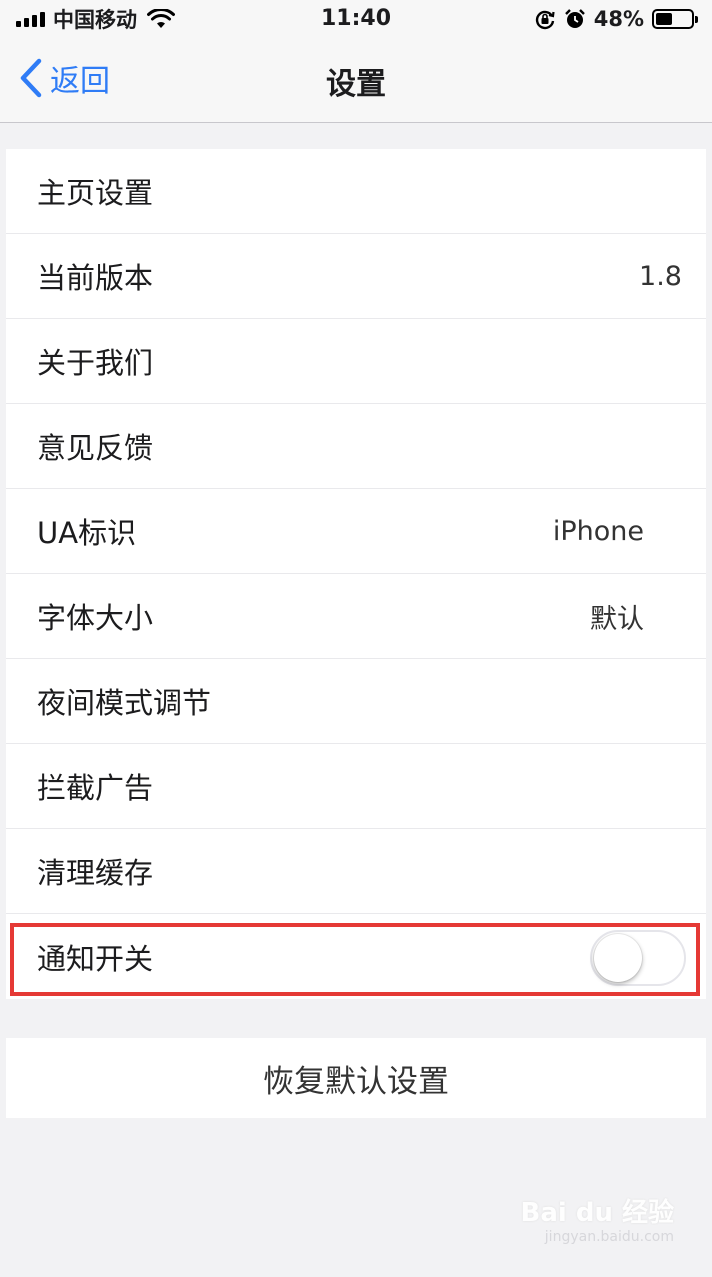  Describe the element at coordinates (356, 1078) in the screenshot. I see `reset-defaults-button: 恢复默认设置` at that location.